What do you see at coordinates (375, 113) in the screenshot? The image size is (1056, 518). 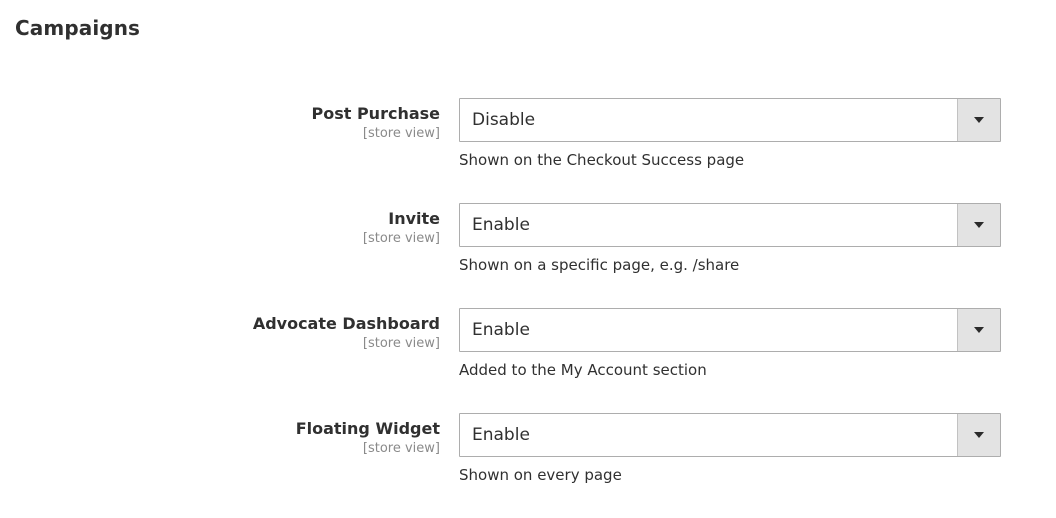 I see `field-label-text: Post Purchase` at bounding box center [375, 113].